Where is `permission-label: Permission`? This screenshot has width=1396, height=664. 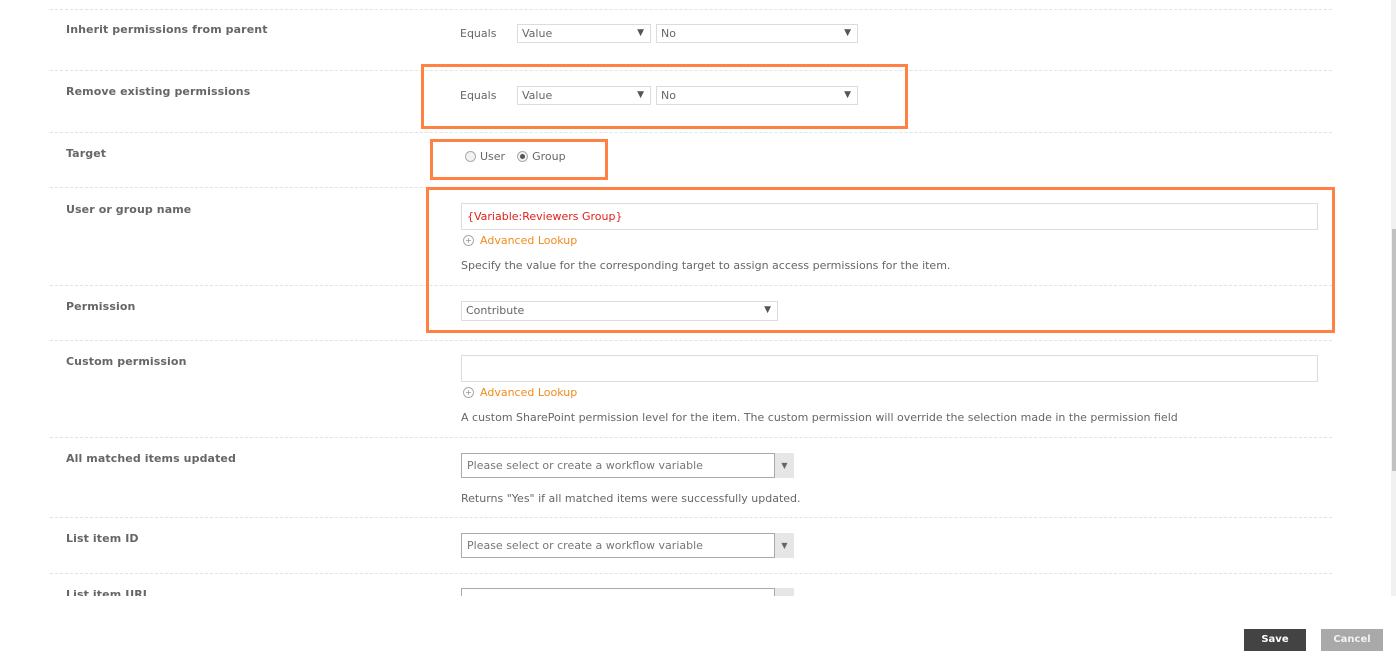 permission-label: Permission is located at coordinates (101, 306).